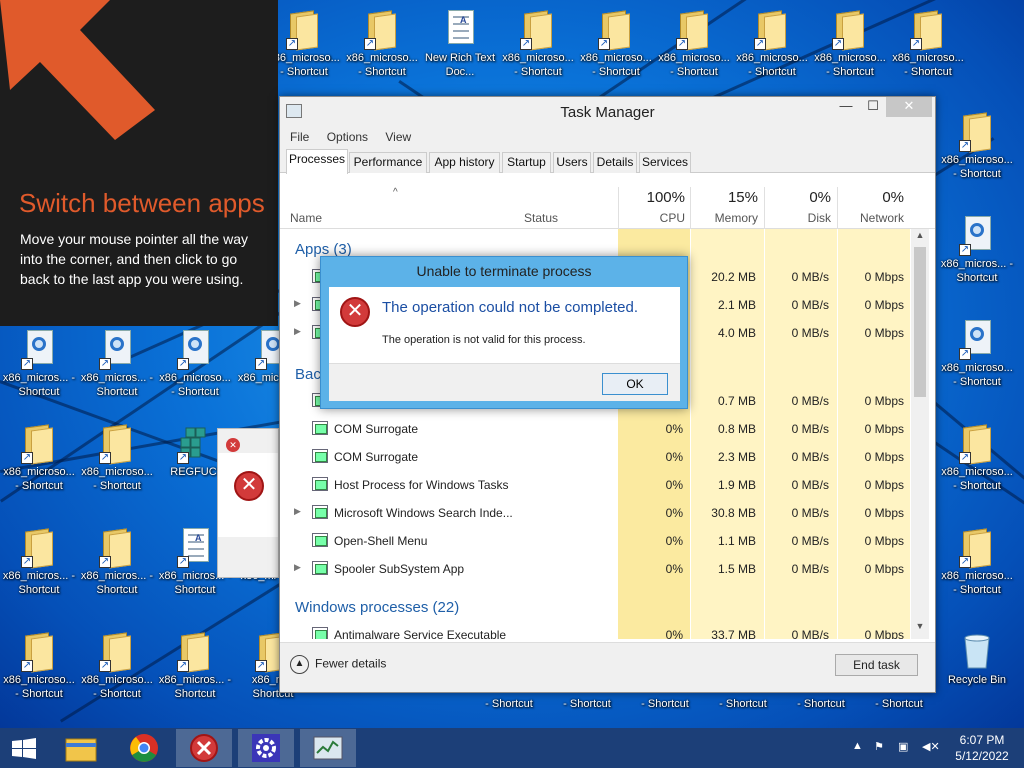 The image size is (1024, 770). I want to click on tab-services: Services, so click(665, 162).